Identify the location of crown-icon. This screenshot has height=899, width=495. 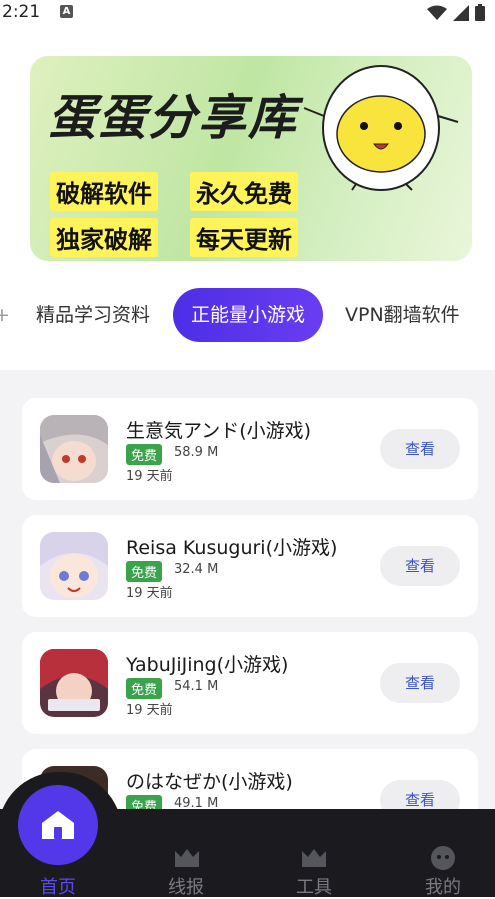
(187, 857).